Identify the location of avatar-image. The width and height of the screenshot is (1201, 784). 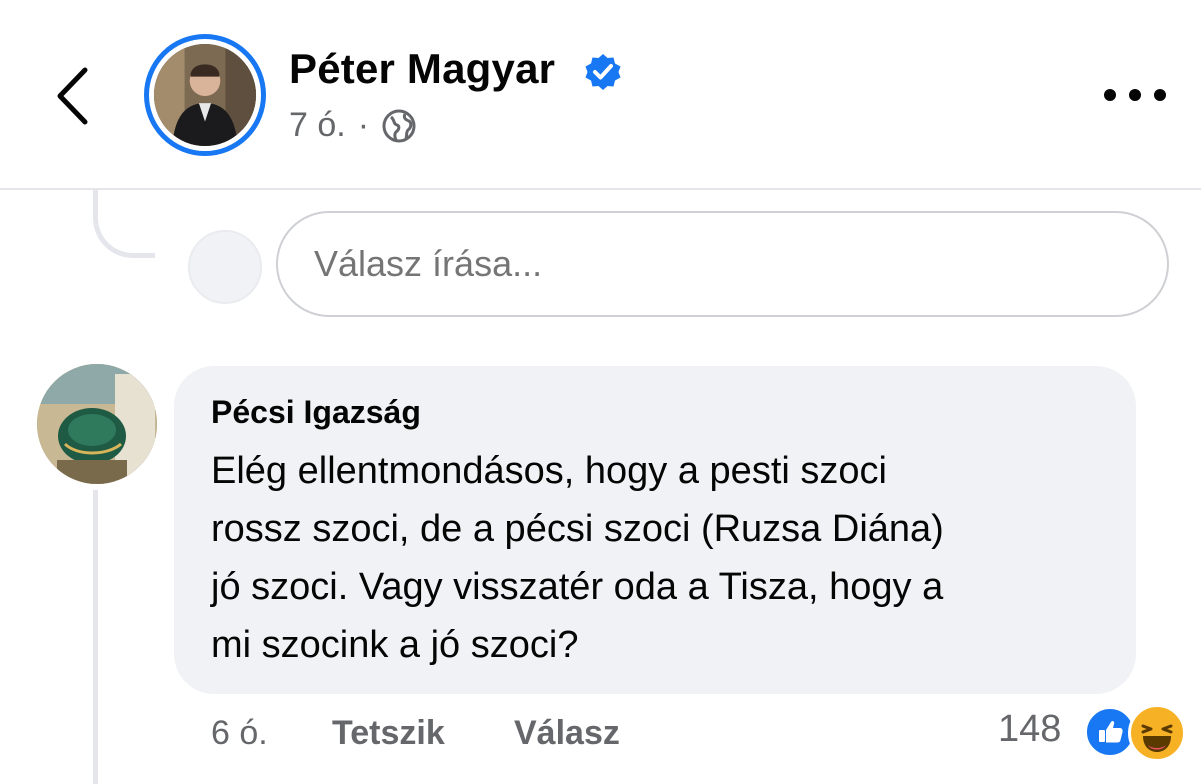
(205, 95).